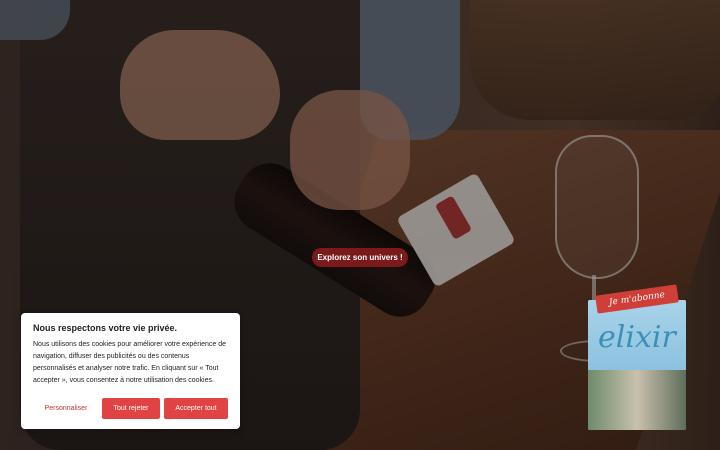 The width and height of the screenshot is (720, 450). I want to click on customize-button: Personnaliser, so click(66, 408).